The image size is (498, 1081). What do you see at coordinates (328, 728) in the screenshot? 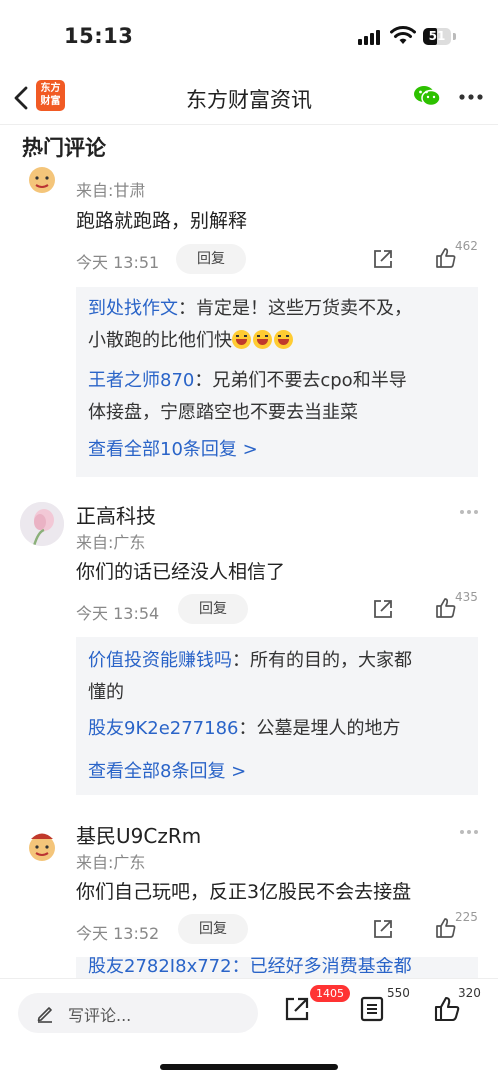
I see `reply-text: 公墓是埋人的地方` at bounding box center [328, 728].